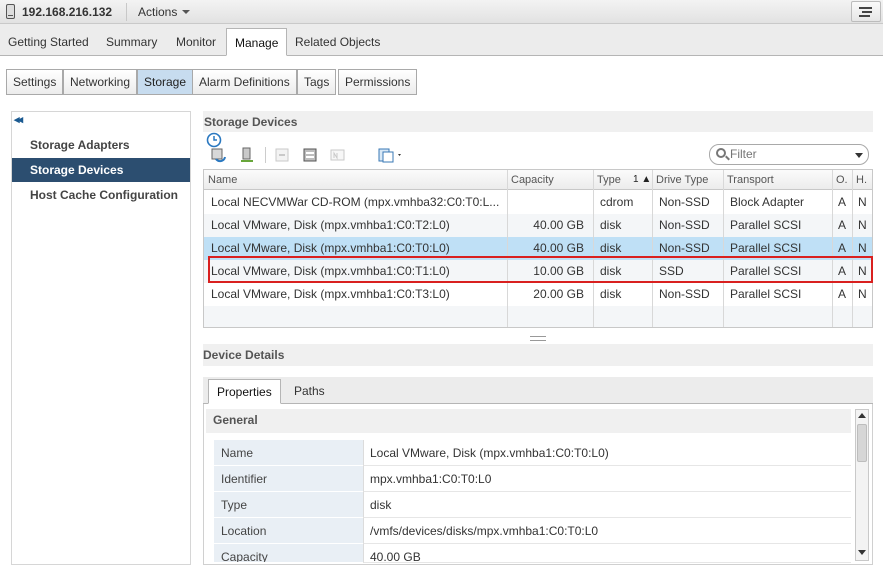  Describe the element at coordinates (265, 155) in the screenshot. I see `toolbar-divider` at that location.